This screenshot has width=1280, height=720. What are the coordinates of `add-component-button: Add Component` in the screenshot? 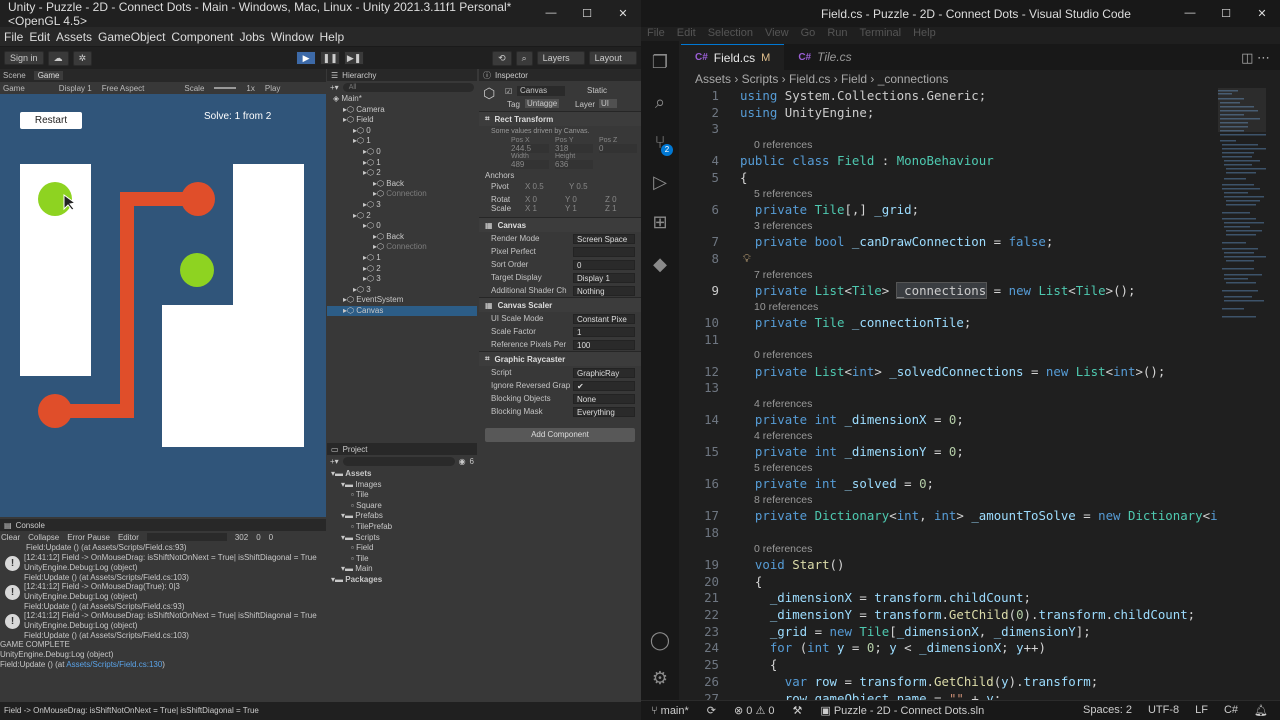 It's located at (560, 435).